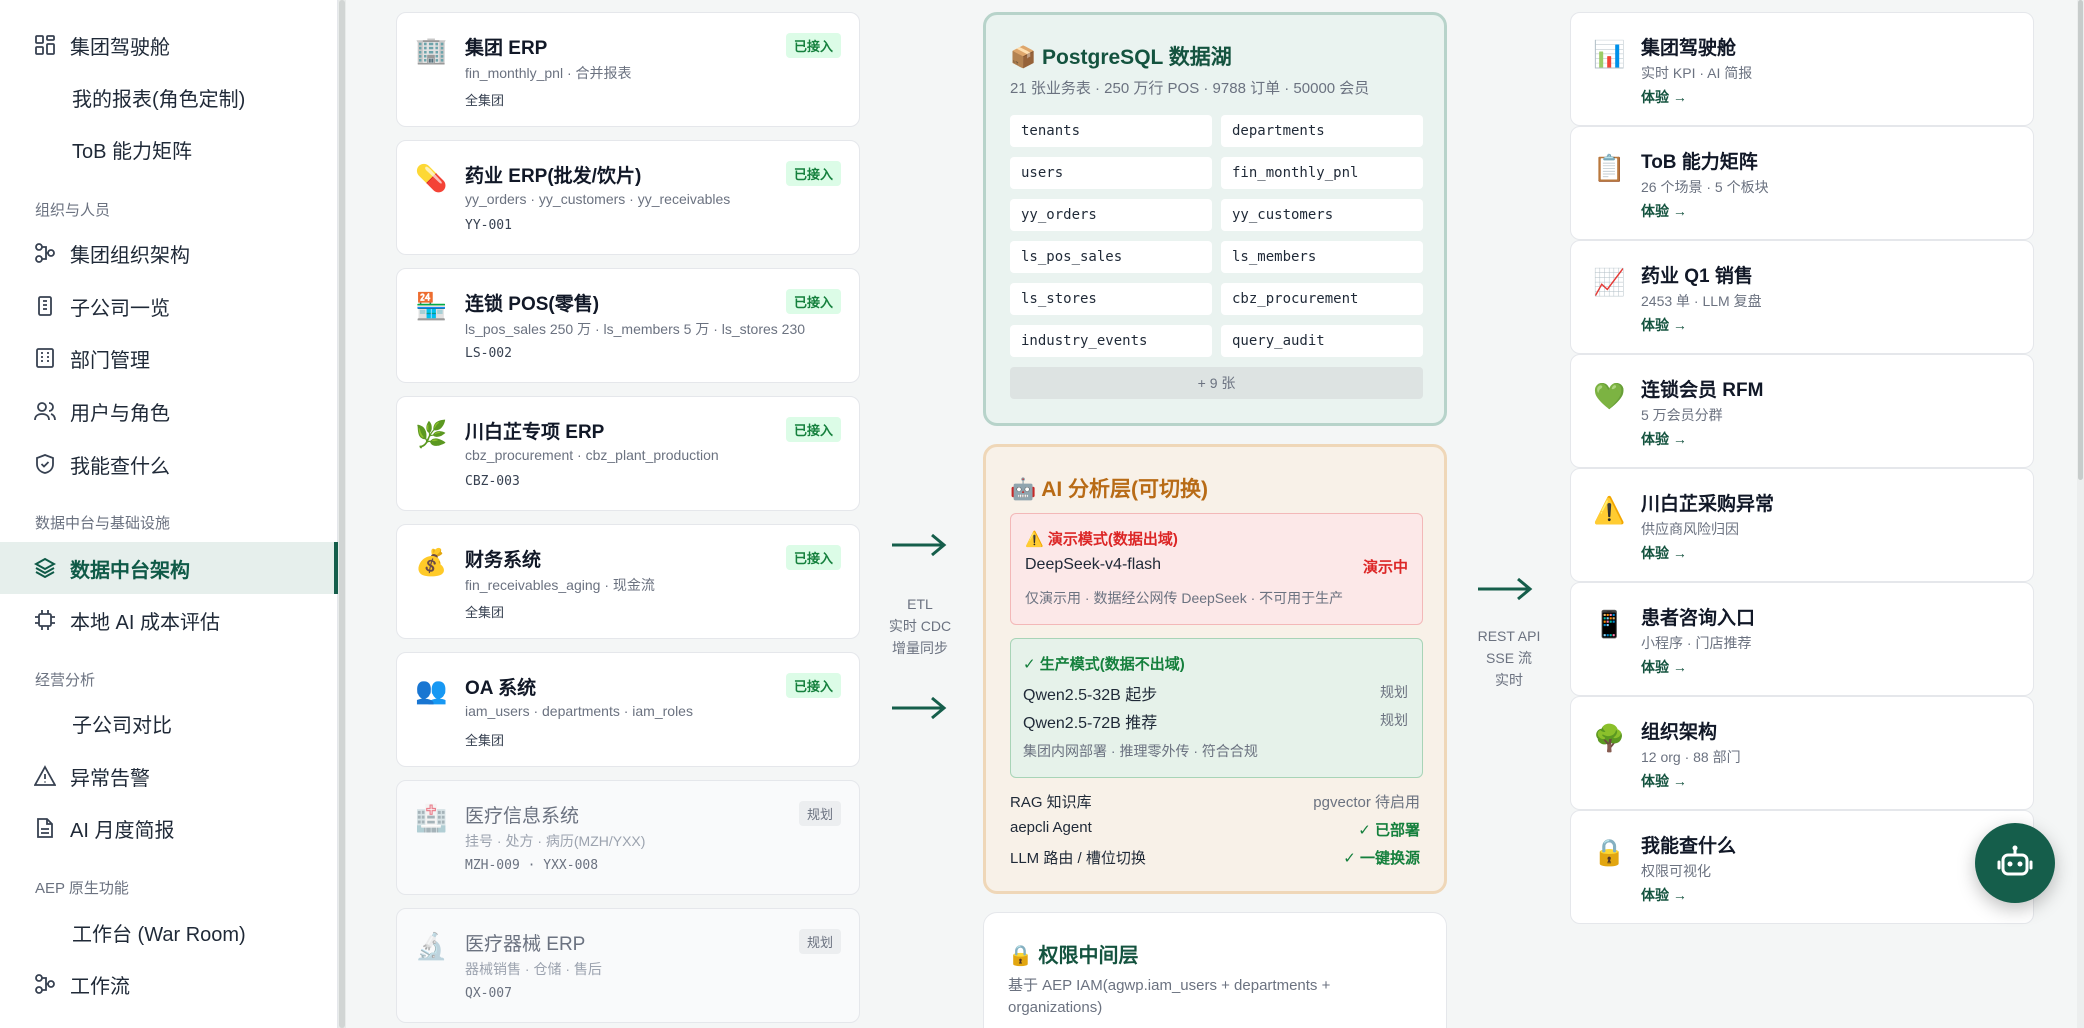  Describe the element at coordinates (1609, 624) in the screenshot. I see `mobile-phone-icon: 📱` at that location.